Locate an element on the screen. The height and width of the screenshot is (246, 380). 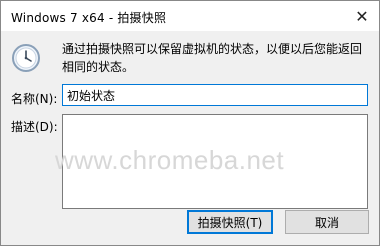
description-label: 描述(D): is located at coordinates (34, 127).